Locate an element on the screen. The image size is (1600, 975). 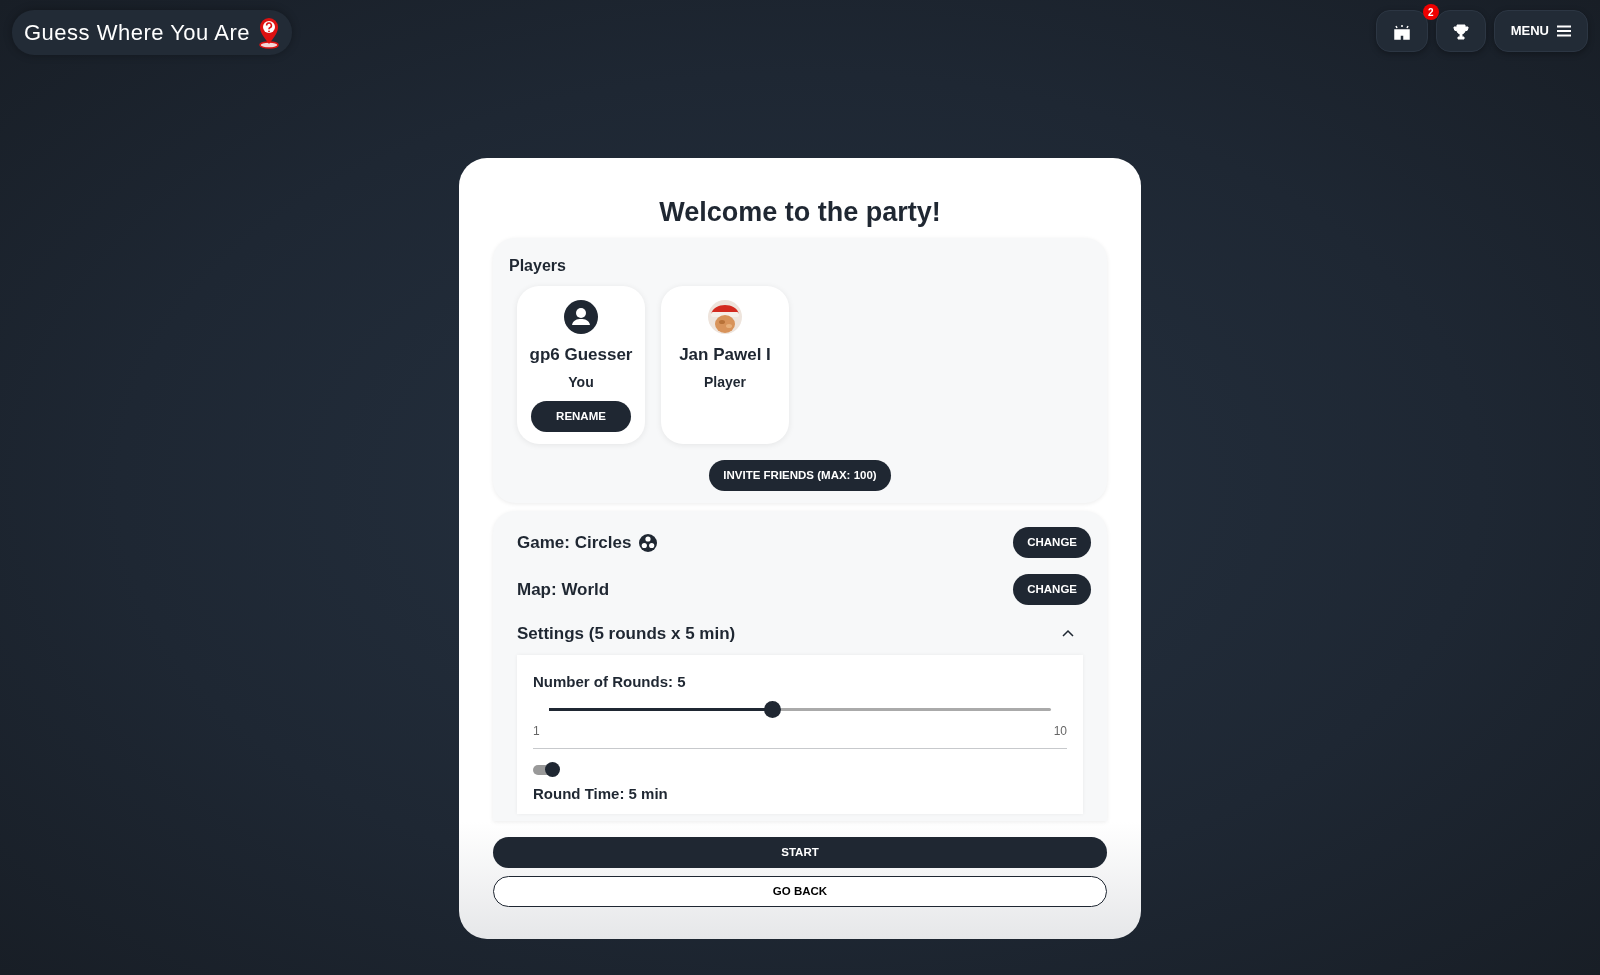
player-role: You is located at coordinates (581, 382).